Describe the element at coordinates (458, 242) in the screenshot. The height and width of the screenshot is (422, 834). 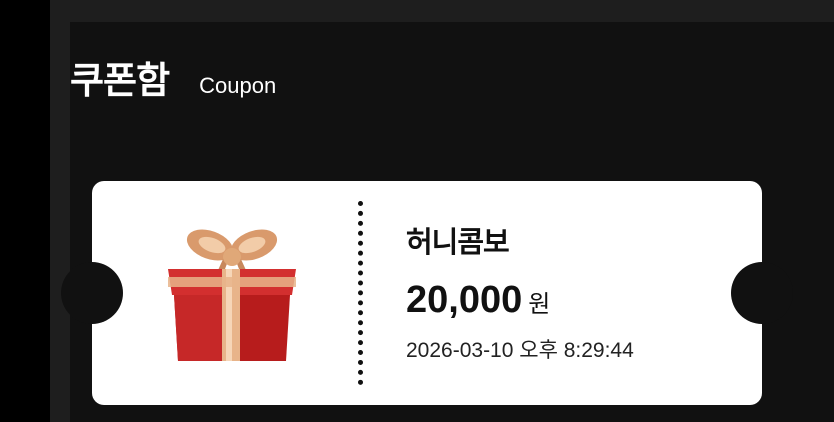
I see `coupon-name: 허니콤보` at that location.